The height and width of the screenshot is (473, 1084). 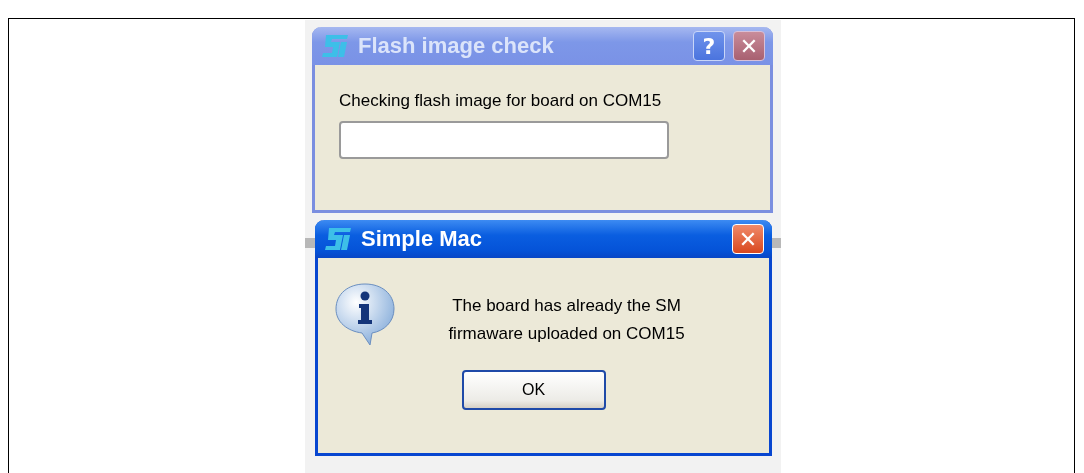 I want to click on window-title: Flash image check, so click(x=456, y=46).